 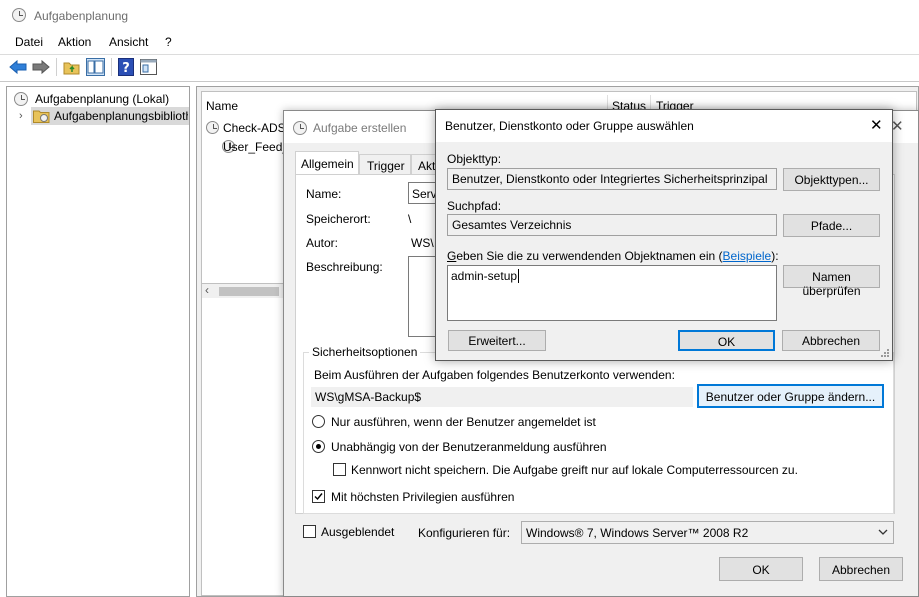 I want to click on menu-help: ?, so click(x=168, y=42).